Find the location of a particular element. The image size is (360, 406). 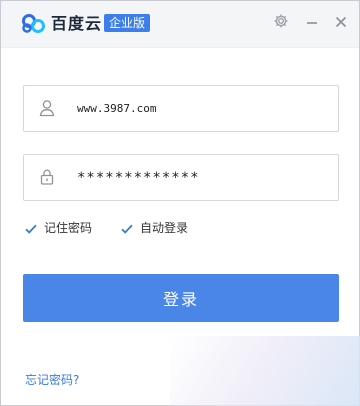

auto-login-checkbox: 自动登录 is located at coordinates (154, 228).